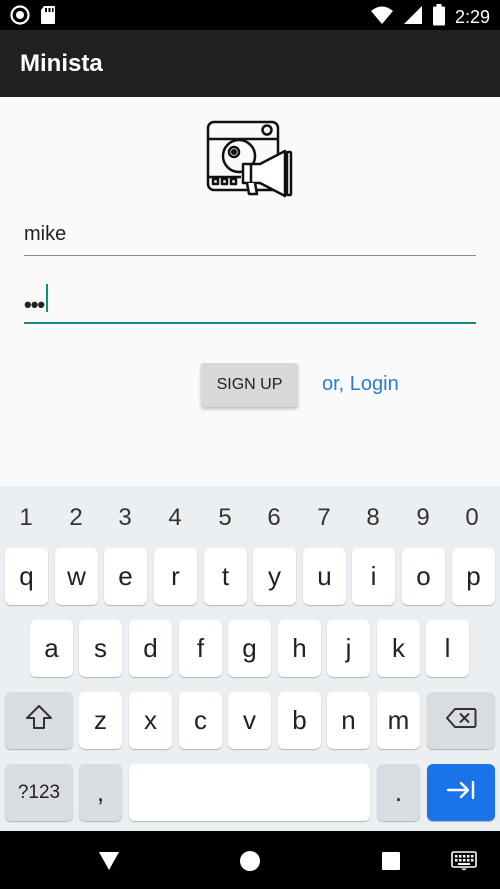 This screenshot has height=889, width=500. What do you see at coordinates (423, 576) in the screenshot?
I see `key-o: o` at bounding box center [423, 576].